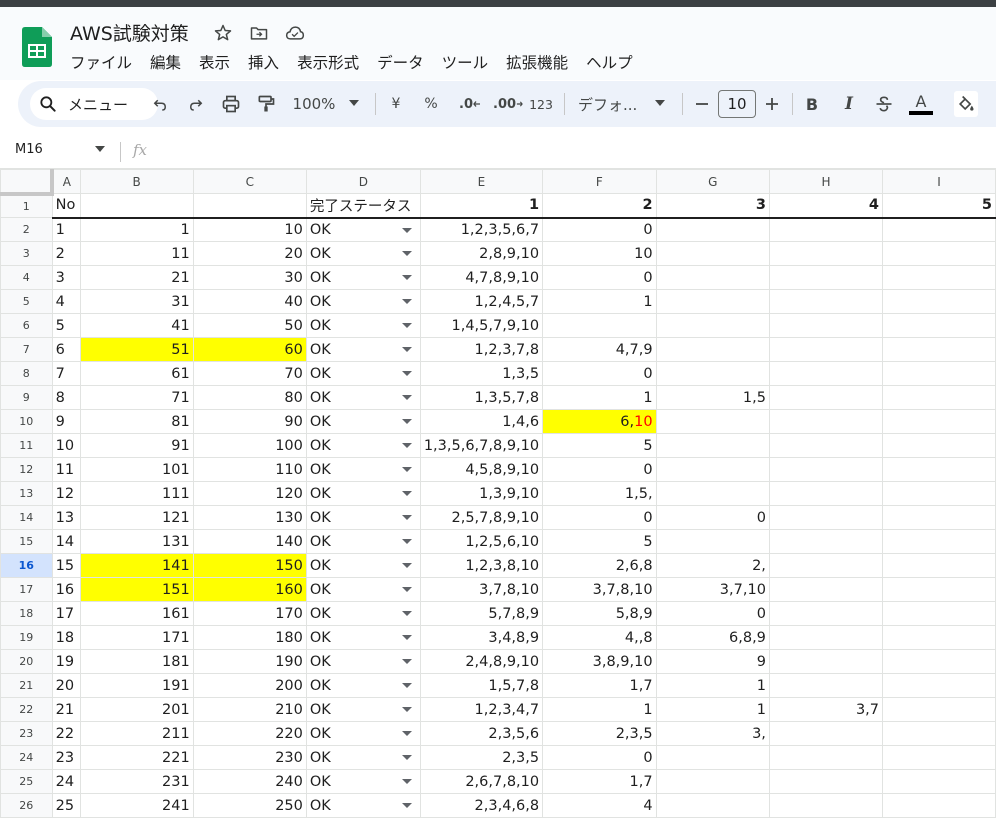 This screenshot has width=996, height=823. What do you see at coordinates (249, 733) in the screenshot?
I see `cell-c: 220` at bounding box center [249, 733].